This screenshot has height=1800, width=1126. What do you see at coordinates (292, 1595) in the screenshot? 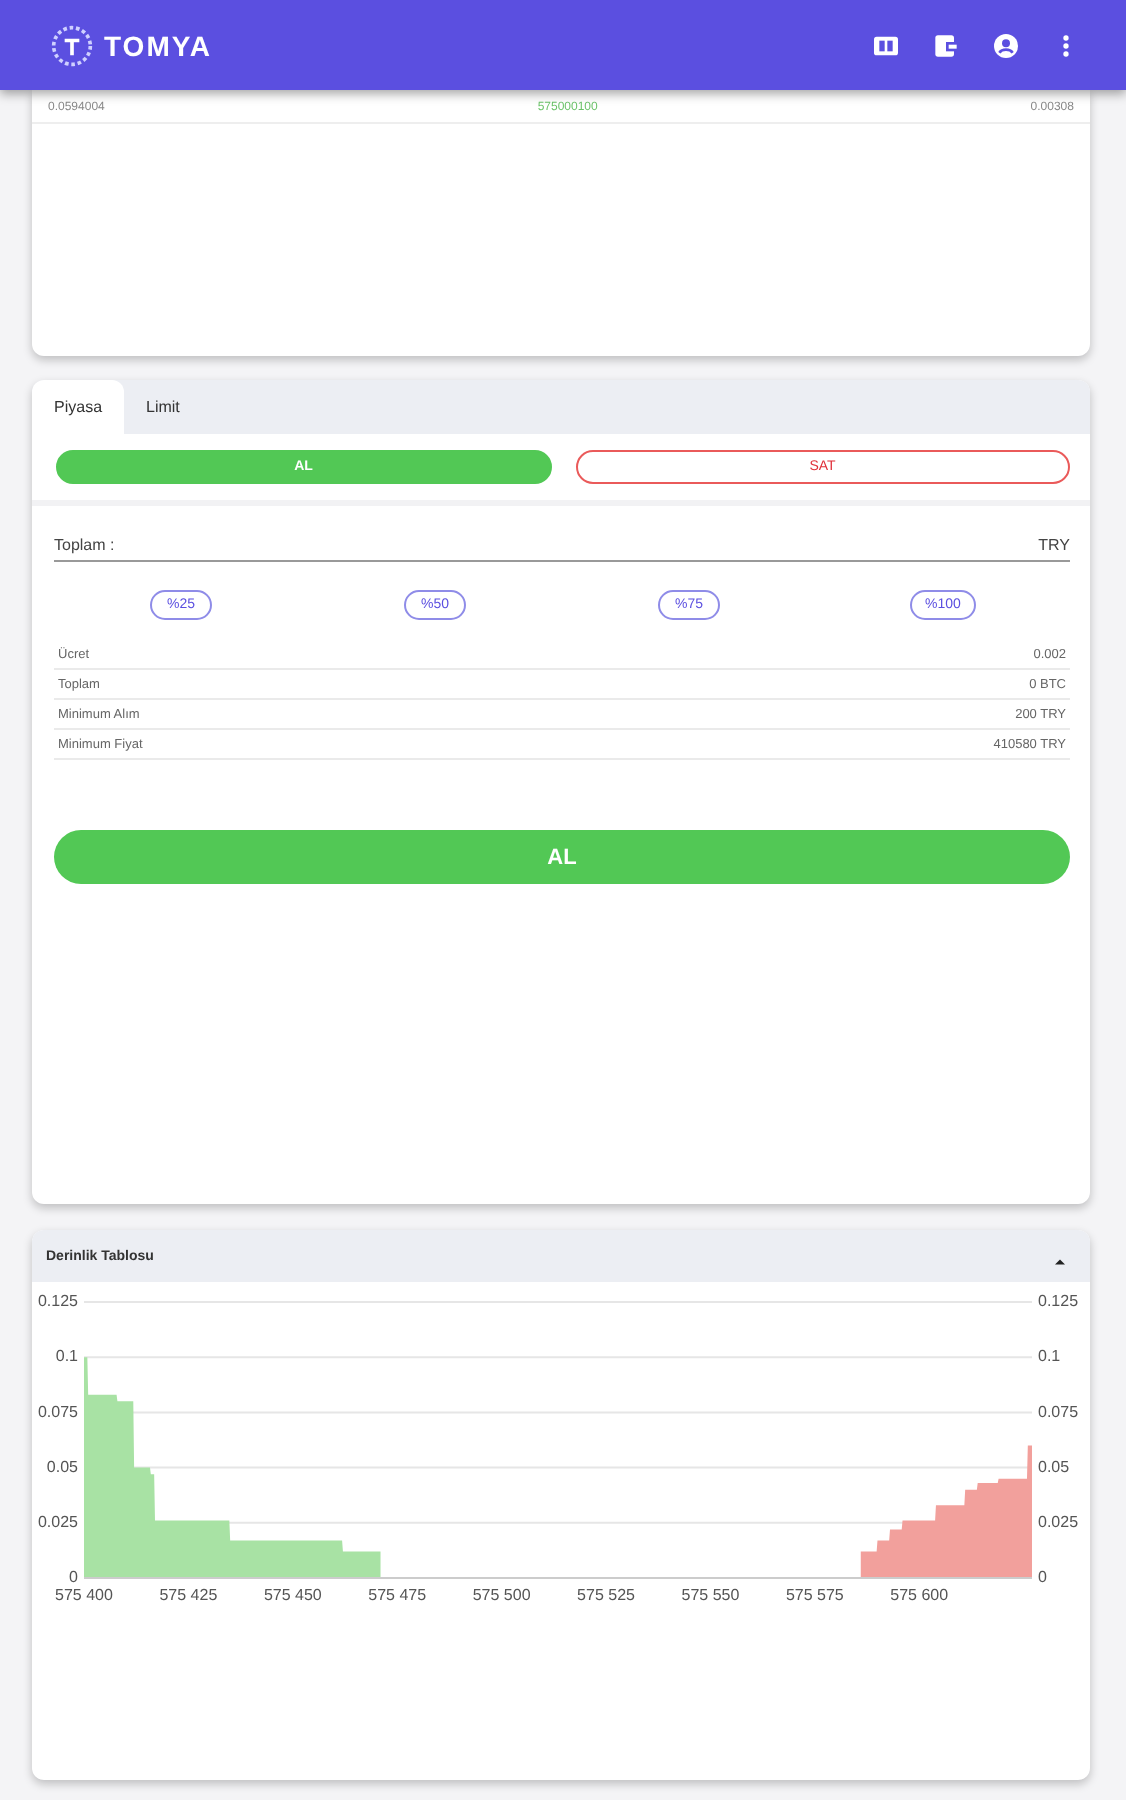
I see `axis-label: 575 450` at bounding box center [292, 1595].